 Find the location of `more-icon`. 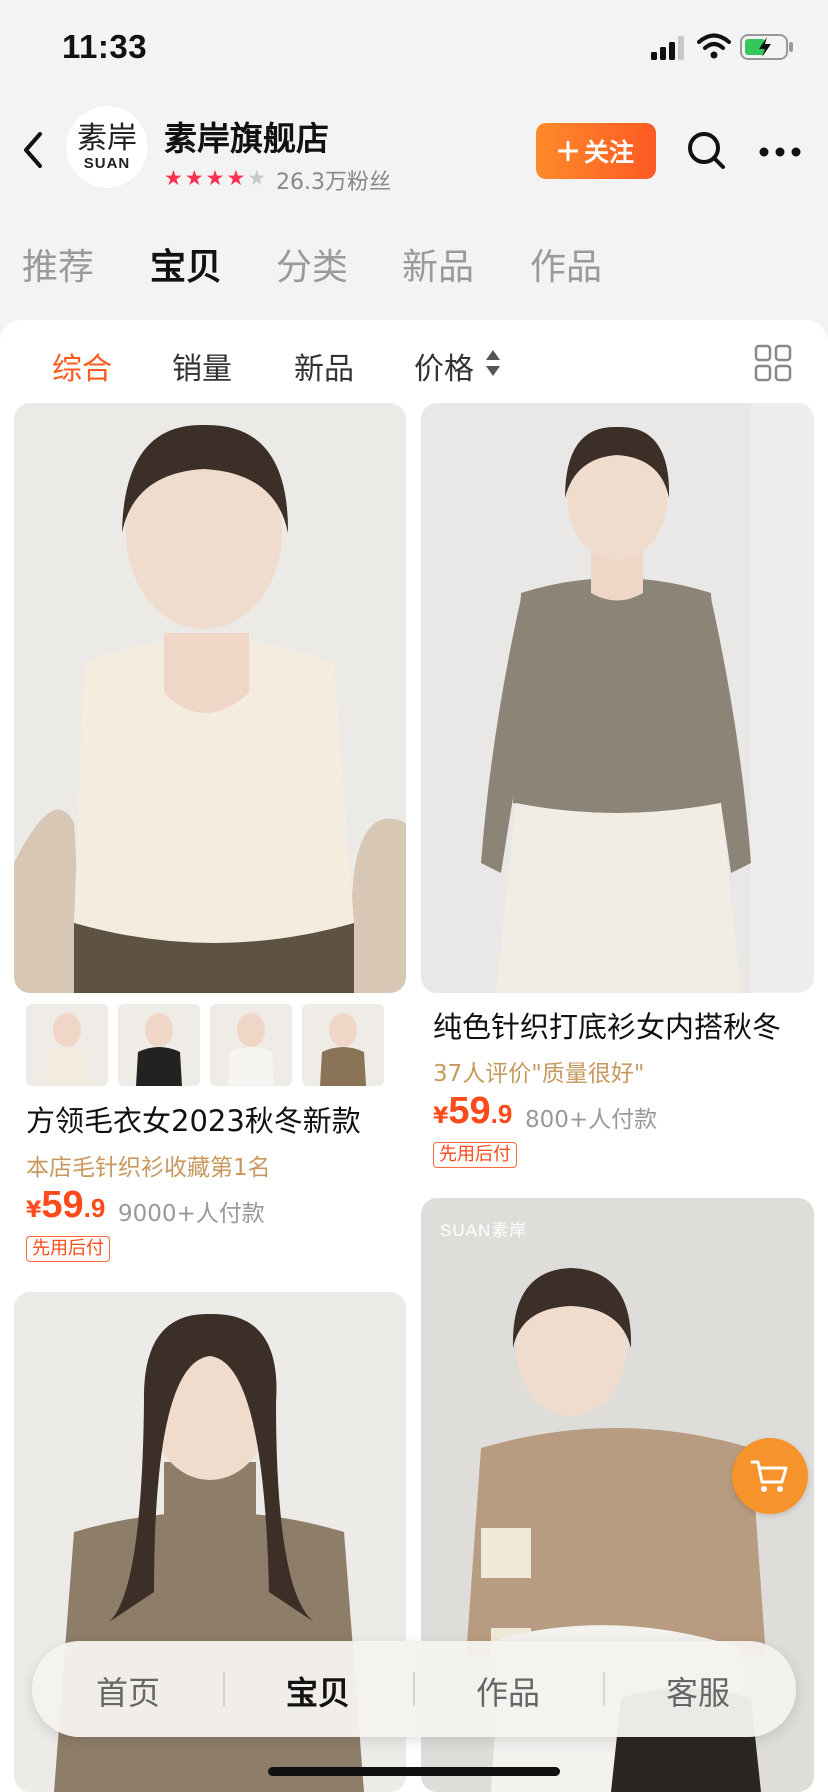

more-icon is located at coordinates (780, 152).